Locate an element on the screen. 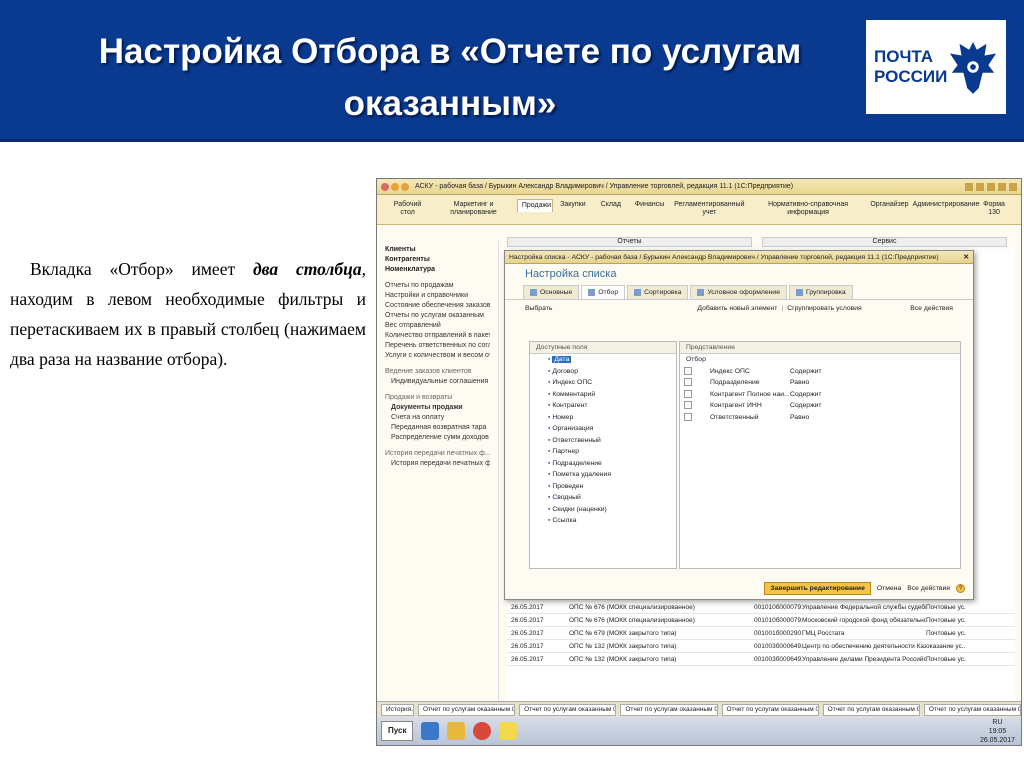 This screenshot has height=768, width=1024. available-field-item: ▪ Партнер is located at coordinates (603, 452).